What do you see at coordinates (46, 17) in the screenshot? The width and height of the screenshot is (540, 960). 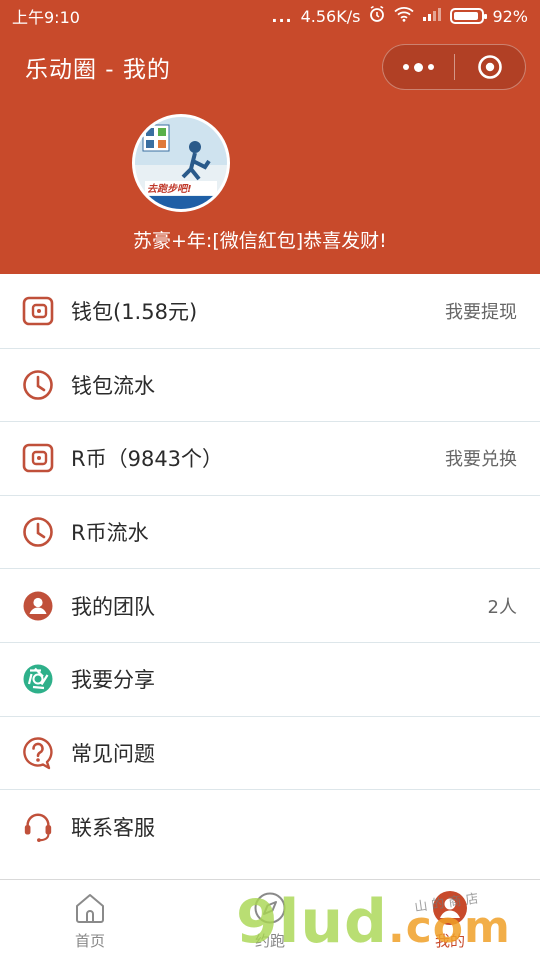 I see `status-time: 上午9:10` at bounding box center [46, 17].